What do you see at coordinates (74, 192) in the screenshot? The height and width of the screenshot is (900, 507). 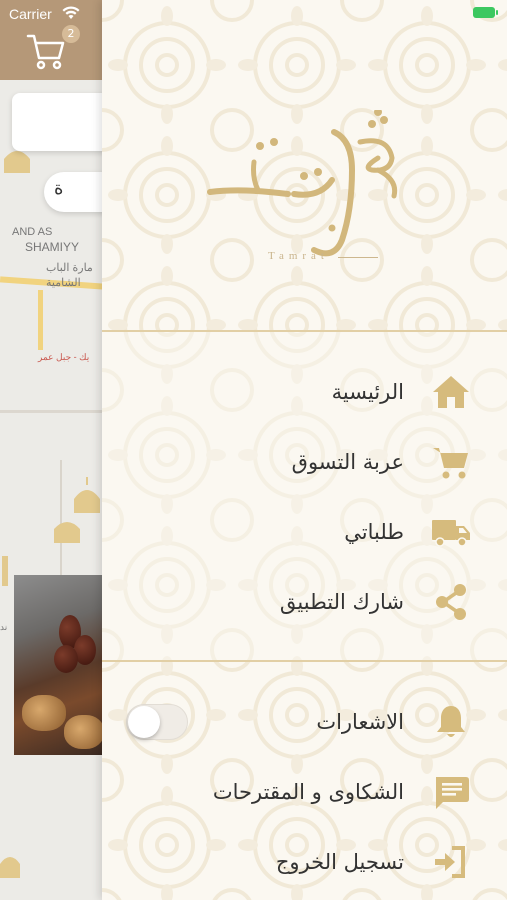 I see `search-input: ة` at bounding box center [74, 192].